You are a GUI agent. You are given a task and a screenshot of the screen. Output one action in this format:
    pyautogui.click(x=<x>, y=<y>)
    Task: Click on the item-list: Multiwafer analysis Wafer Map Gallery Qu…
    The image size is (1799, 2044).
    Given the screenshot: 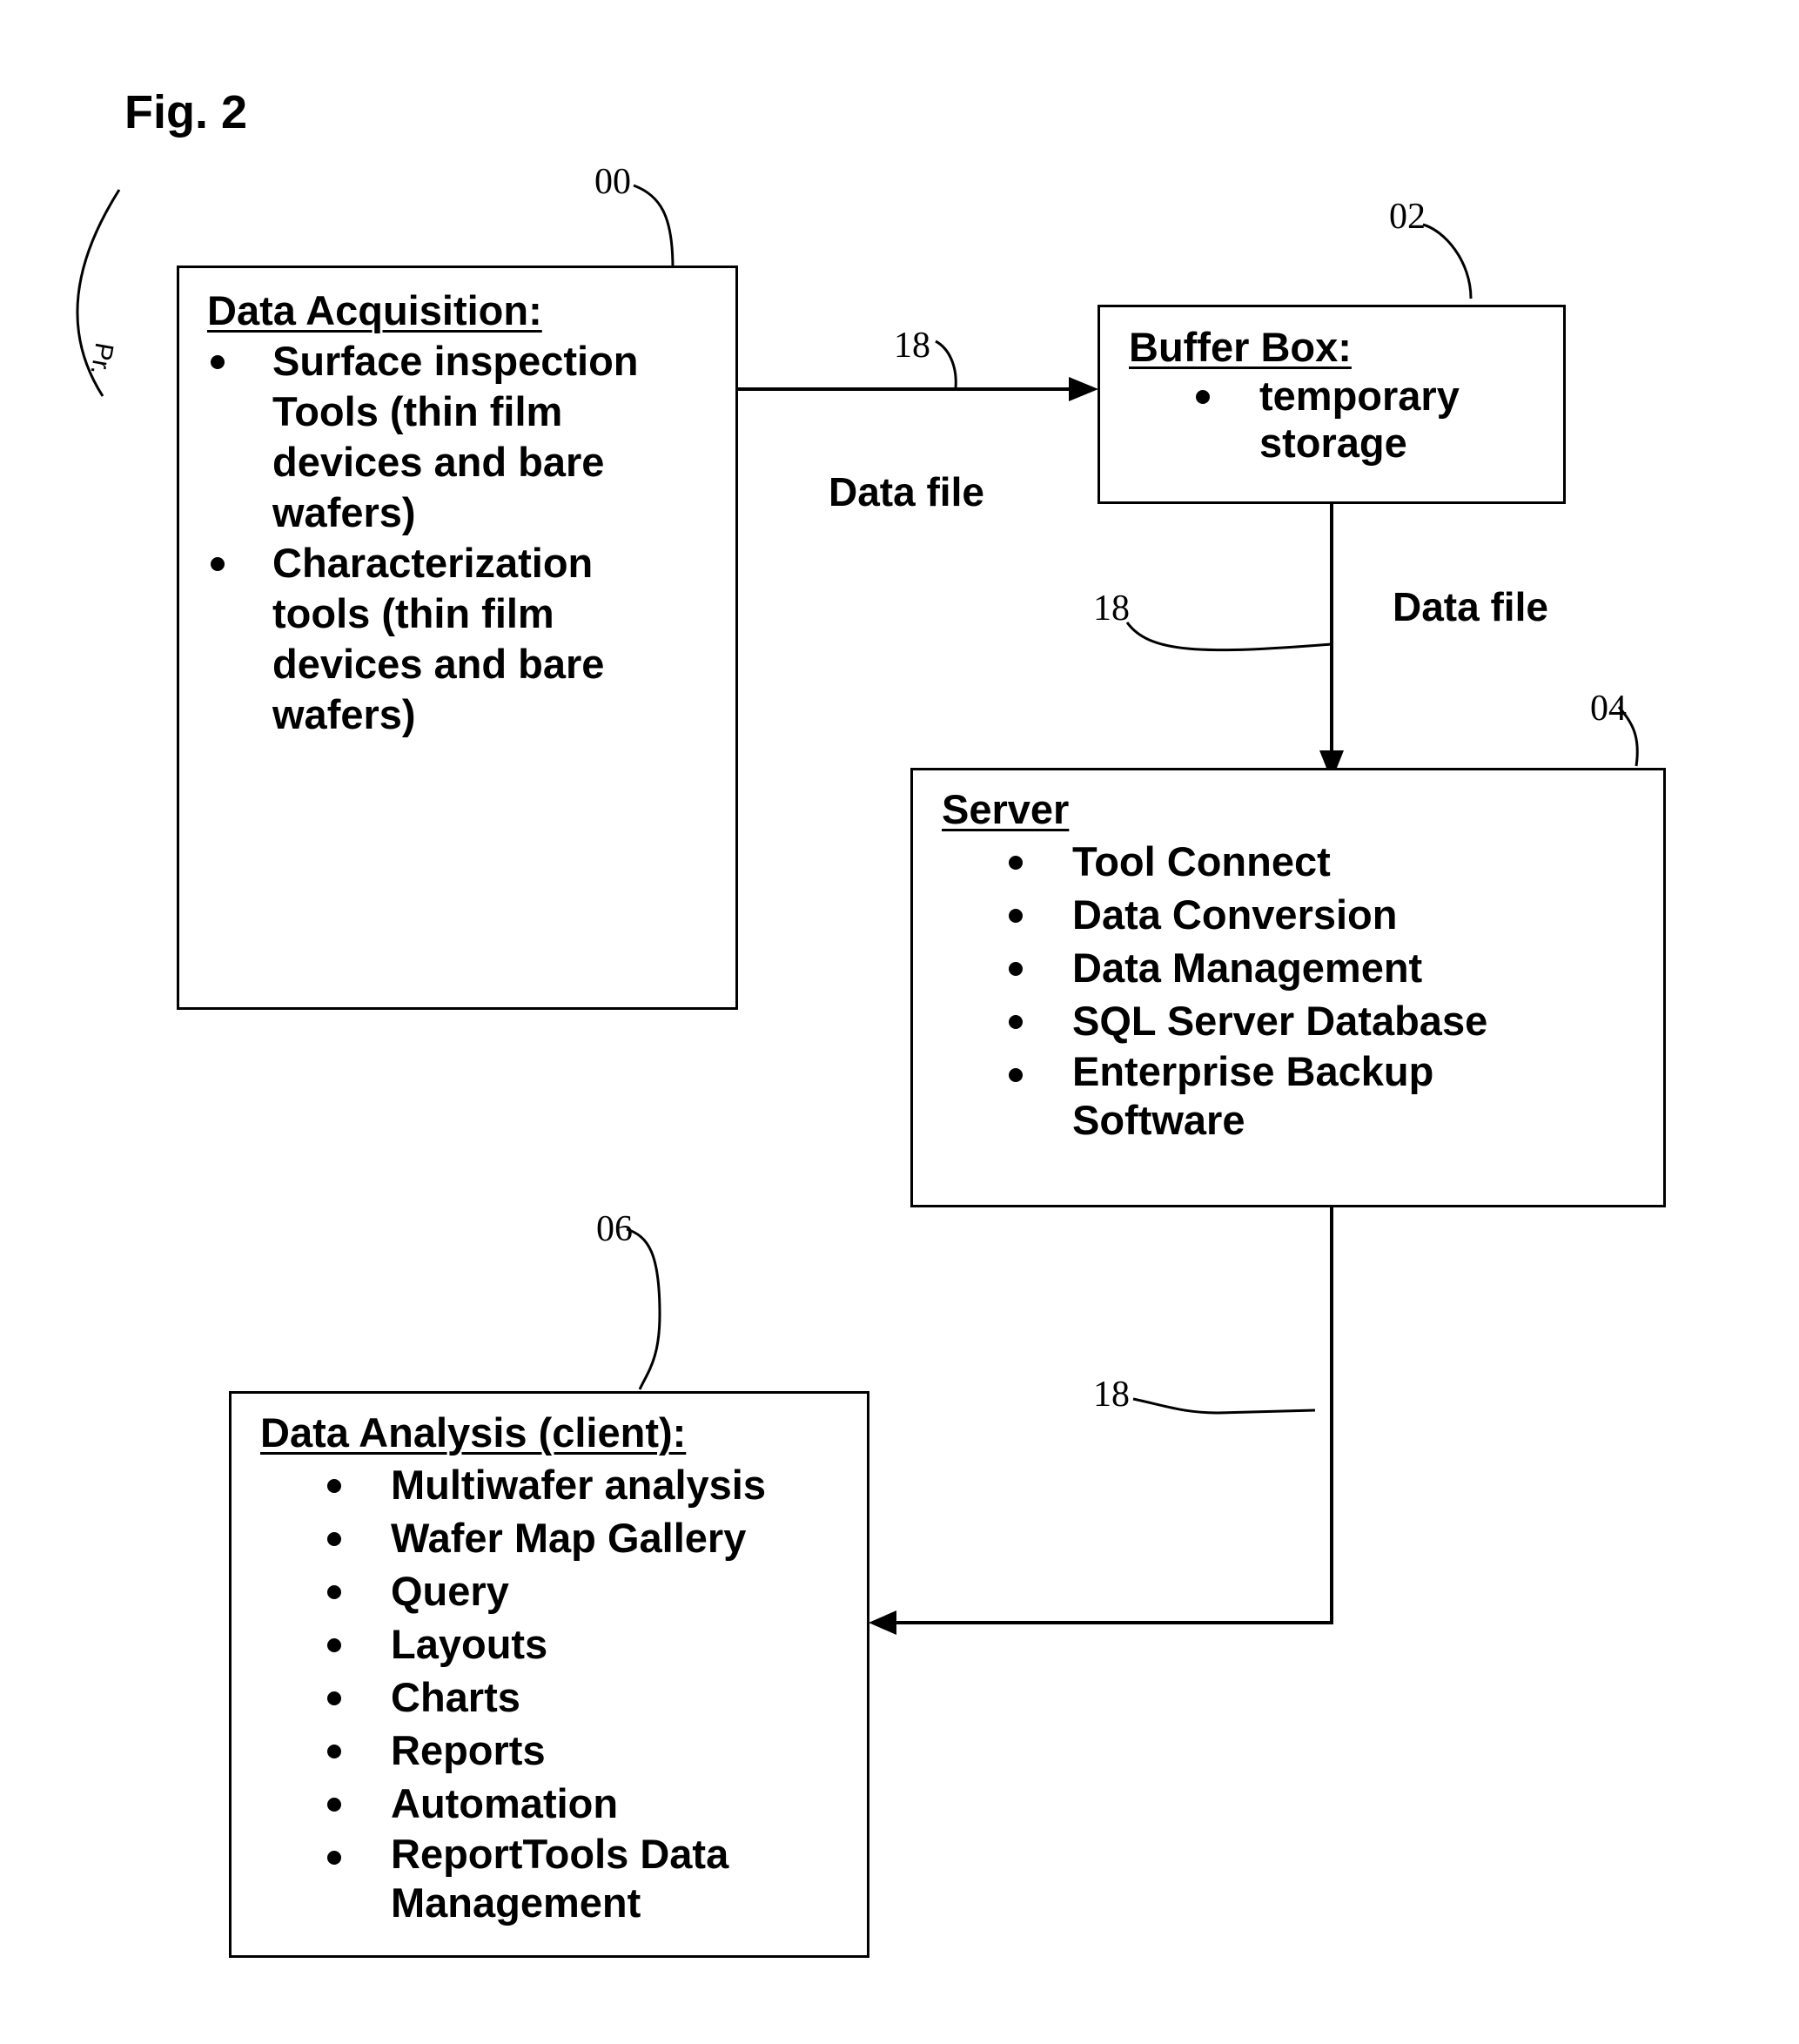 What is the action you would take?
    pyautogui.click(x=563, y=1692)
    